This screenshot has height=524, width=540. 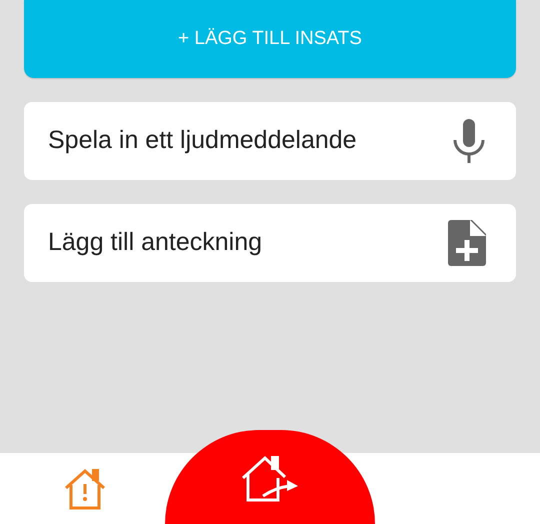 I want to click on add-file-icon, so click(x=467, y=243).